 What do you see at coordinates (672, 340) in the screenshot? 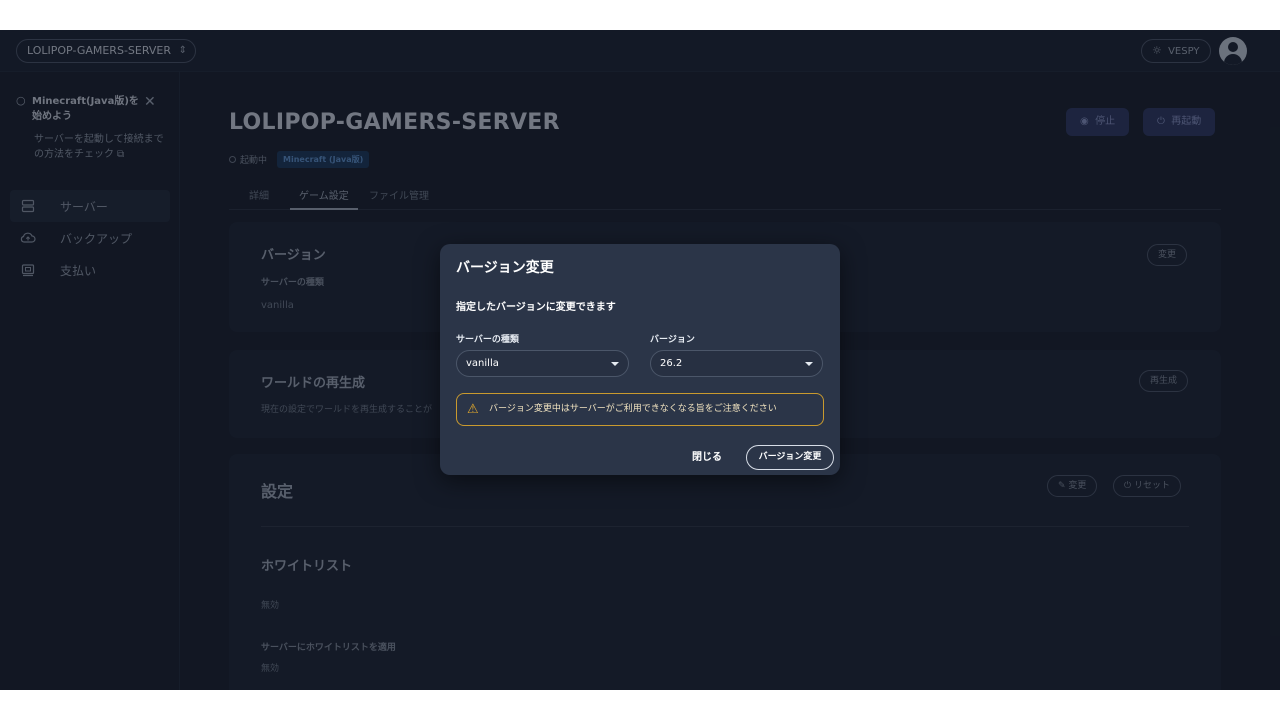
I see `version-label: バージョン` at bounding box center [672, 340].